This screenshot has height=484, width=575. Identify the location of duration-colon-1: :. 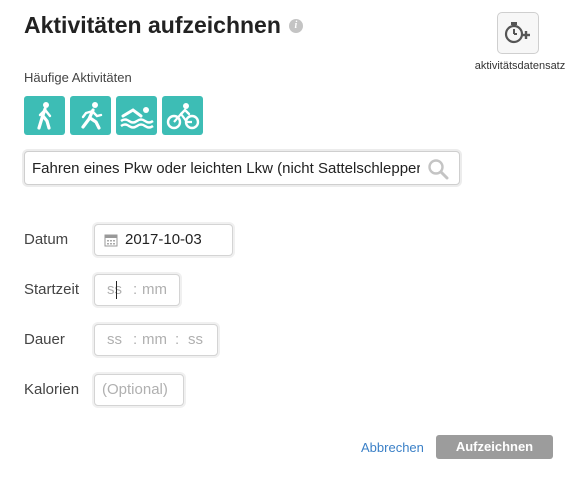
(135, 339).